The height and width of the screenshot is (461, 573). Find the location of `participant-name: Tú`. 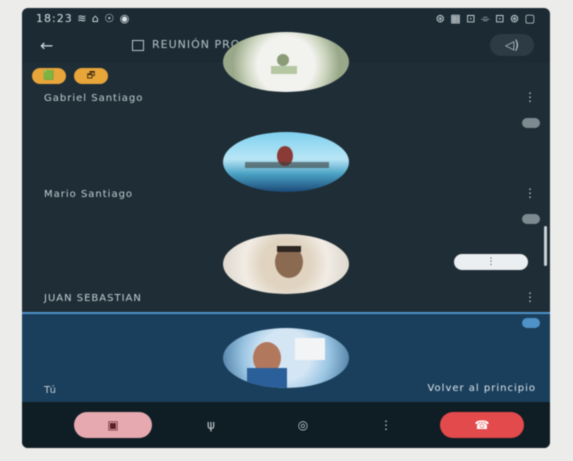

participant-name: Tú is located at coordinates (50, 390).